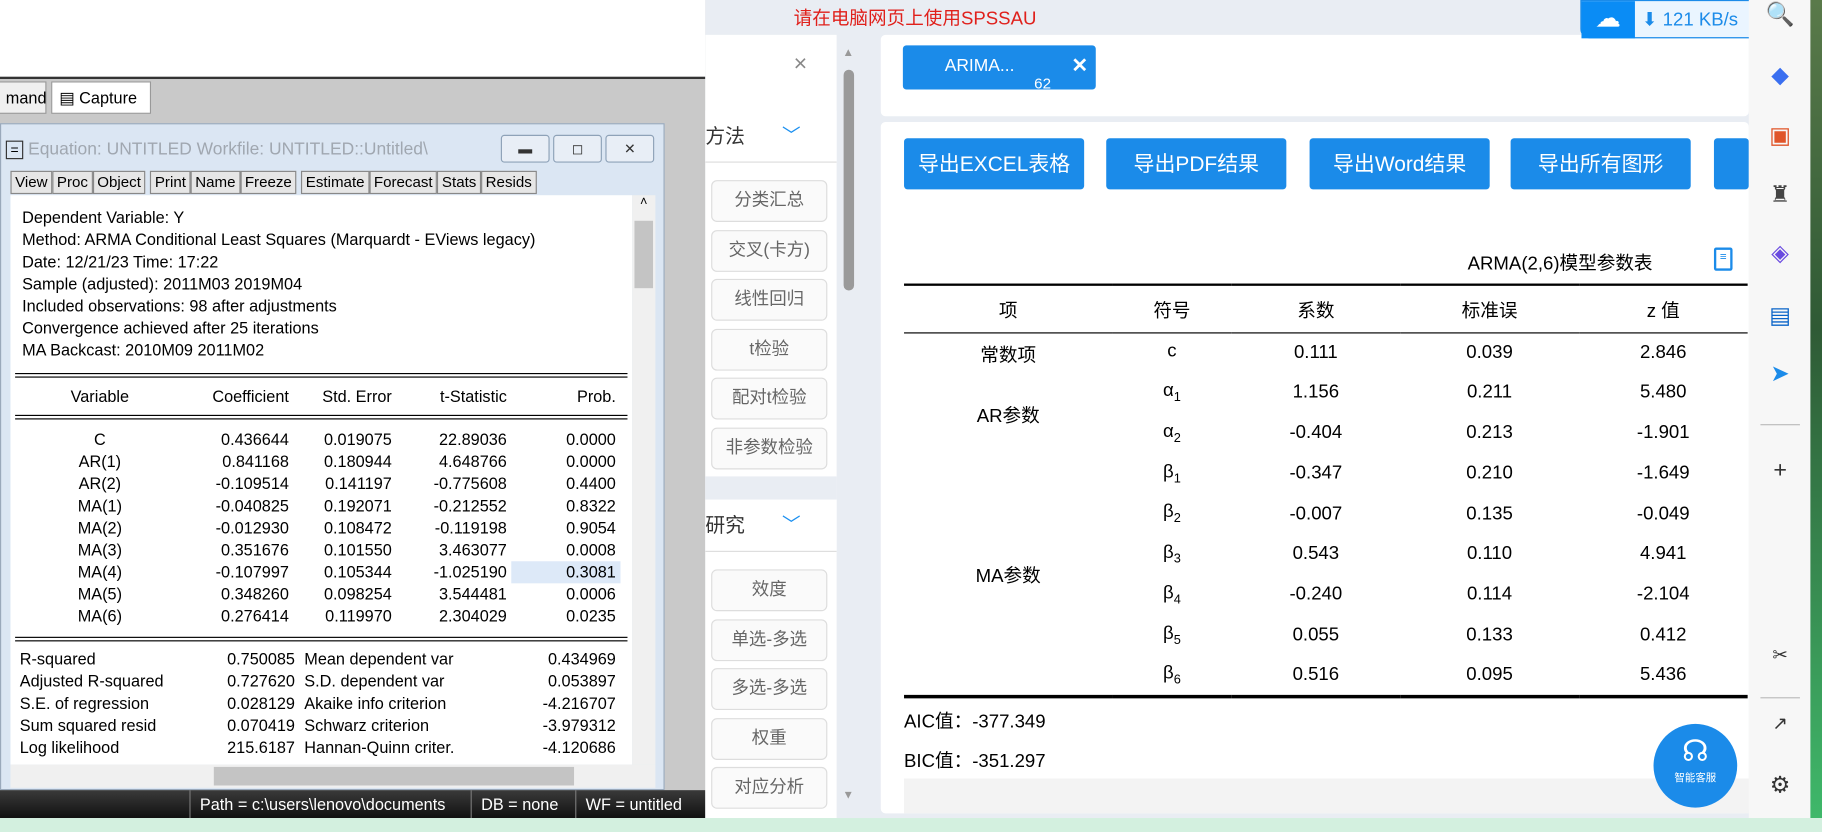 Image resolution: width=1822 pixels, height=832 pixels. What do you see at coordinates (771, 136) in the screenshot?
I see `section-header-methods: 方法 ﹀` at bounding box center [771, 136].